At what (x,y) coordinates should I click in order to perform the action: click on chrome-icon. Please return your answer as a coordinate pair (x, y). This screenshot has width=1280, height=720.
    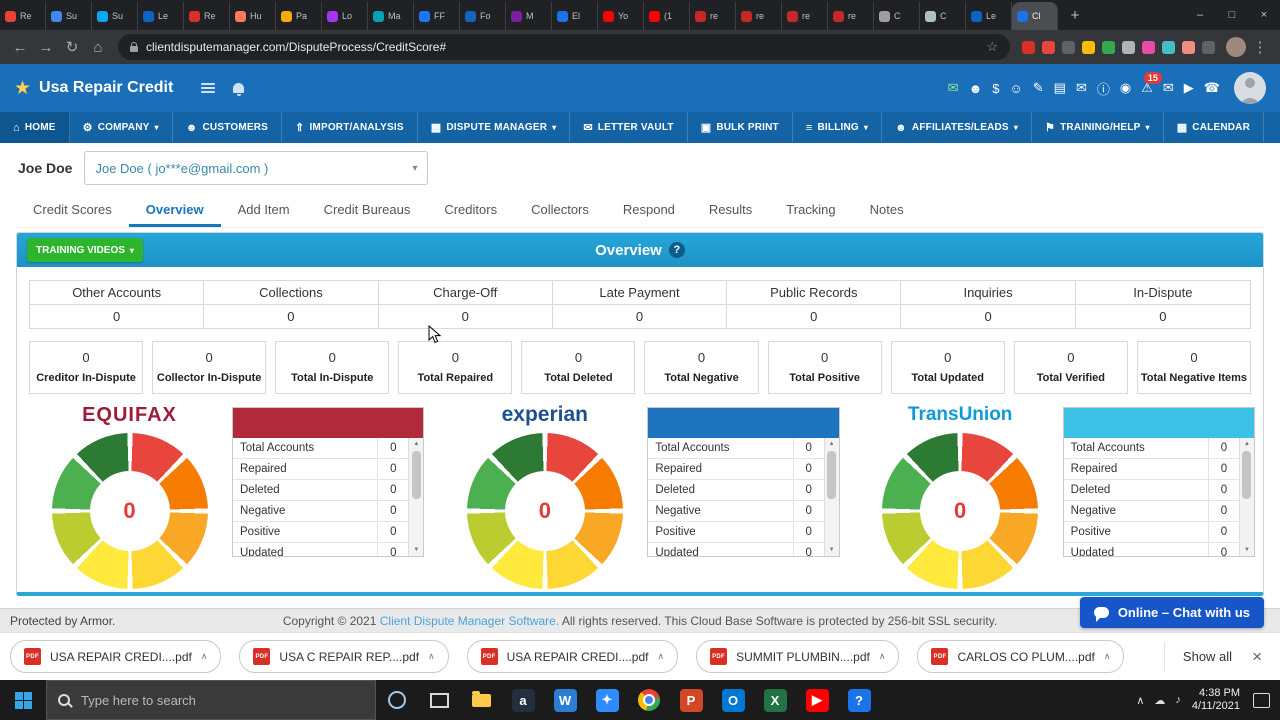
    Looking at the image, I should click on (649, 700).